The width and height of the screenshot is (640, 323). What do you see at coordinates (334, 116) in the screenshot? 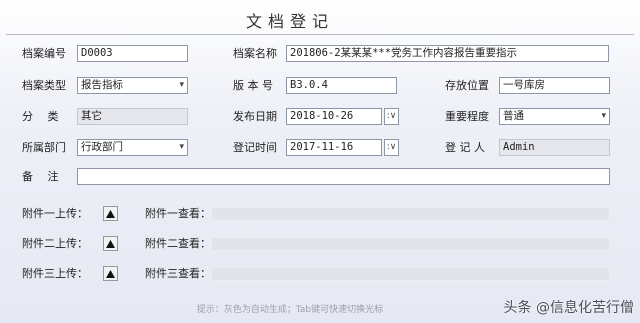
I see `publish-date-field: 2018-10-26` at bounding box center [334, 116].